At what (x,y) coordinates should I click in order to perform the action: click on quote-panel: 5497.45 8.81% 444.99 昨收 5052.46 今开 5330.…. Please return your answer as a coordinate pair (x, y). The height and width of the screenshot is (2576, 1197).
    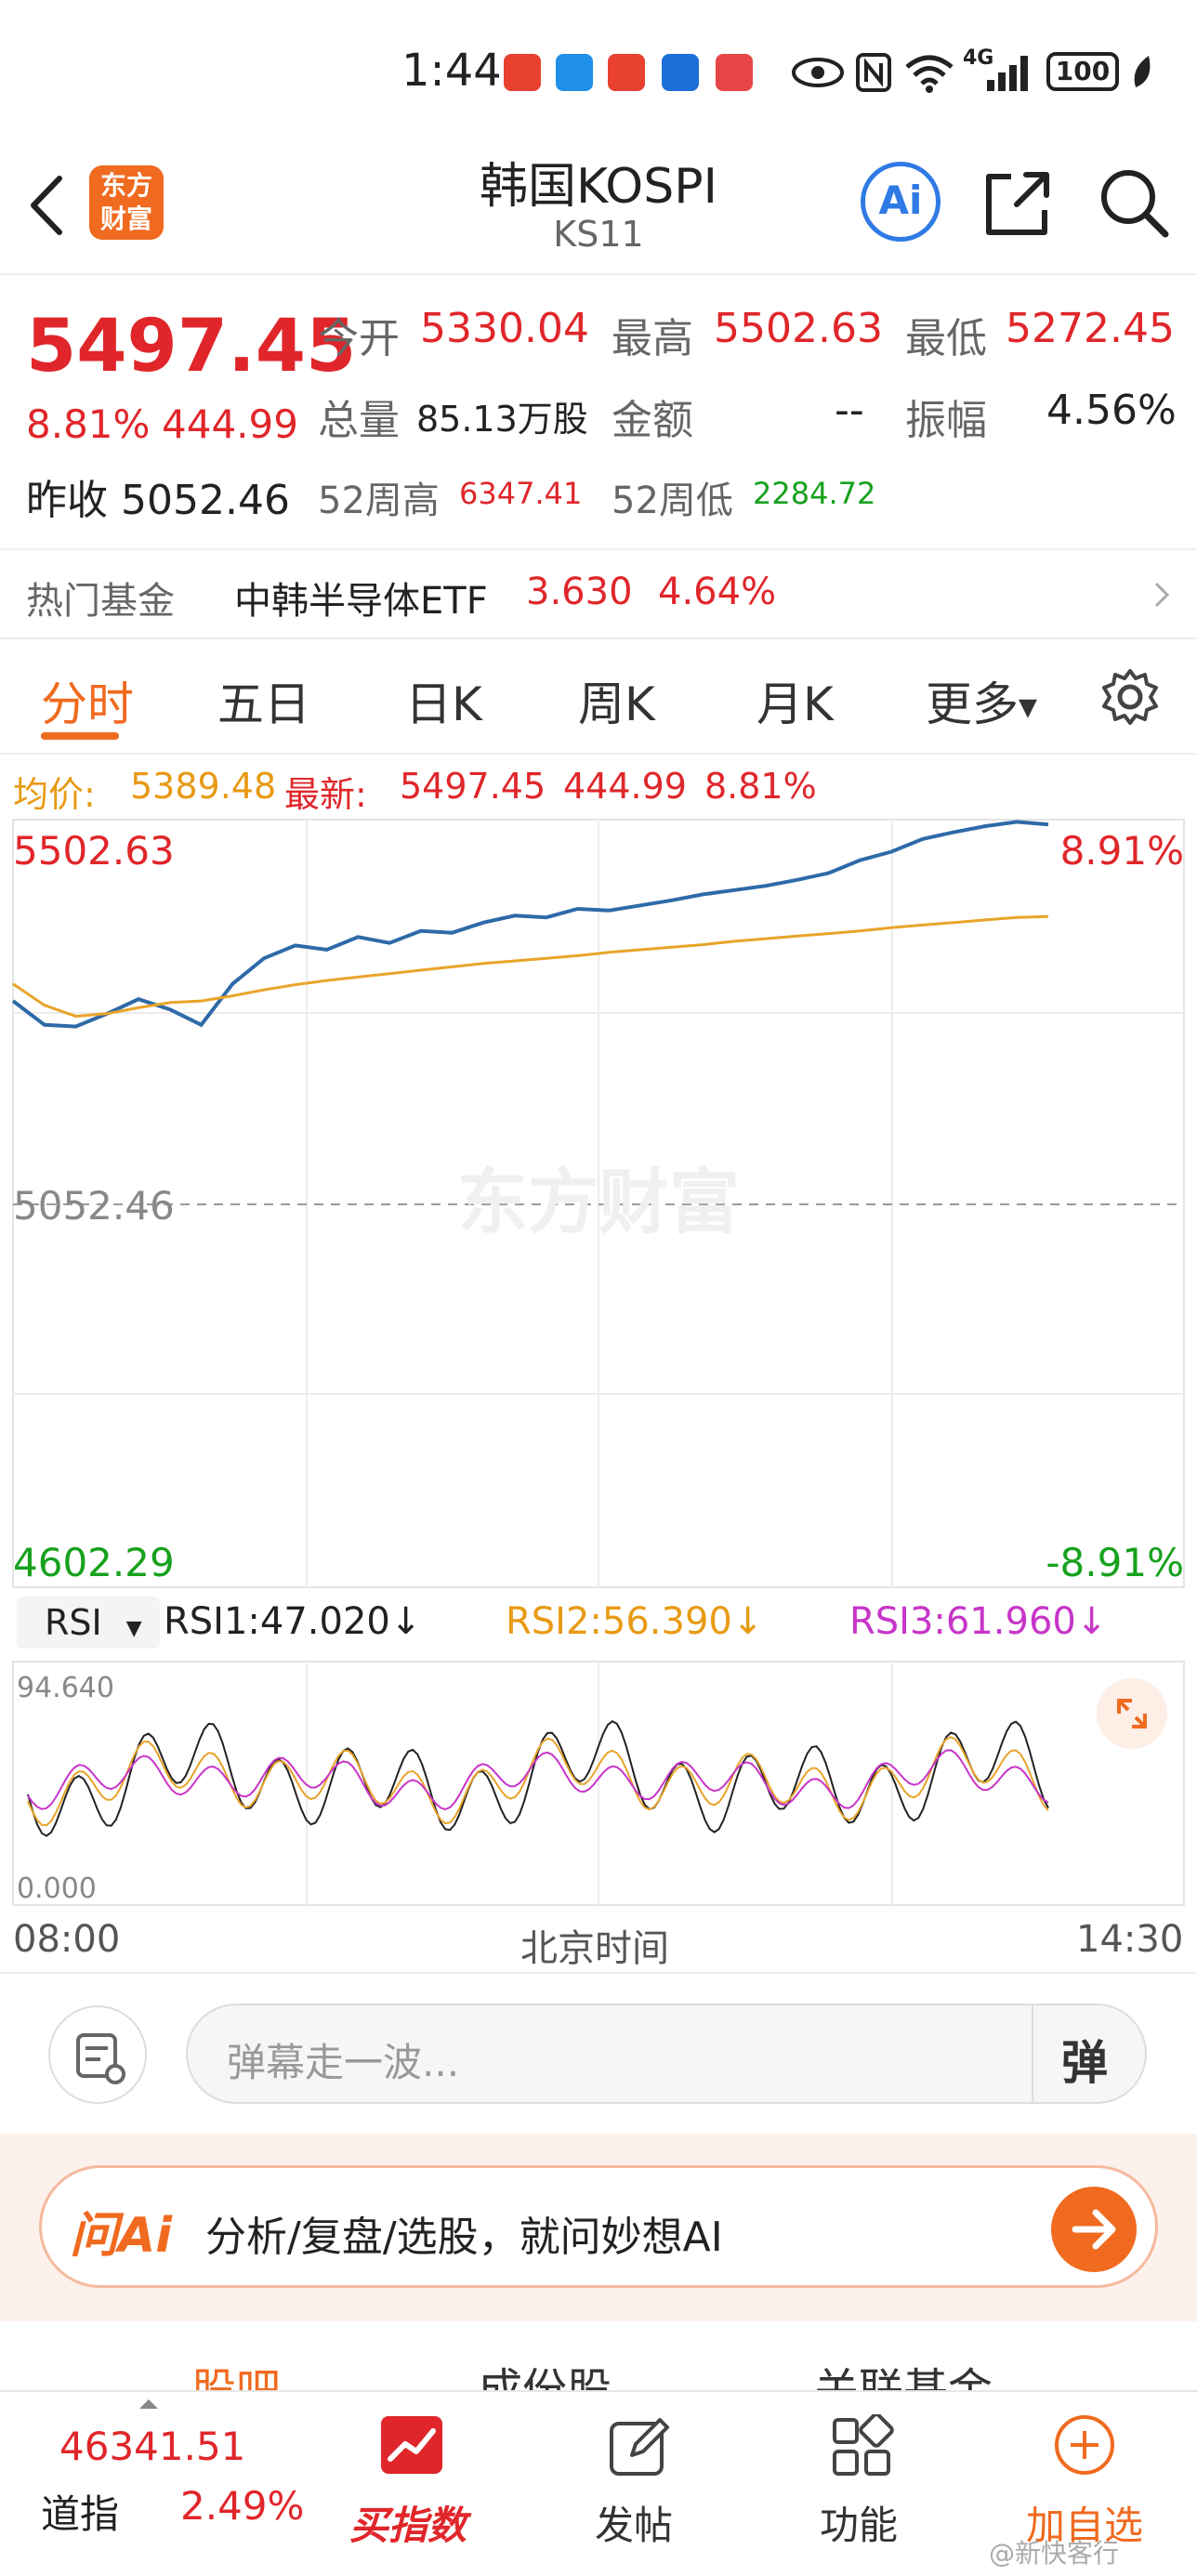
    Looking at the image, I should click on (598, 412).